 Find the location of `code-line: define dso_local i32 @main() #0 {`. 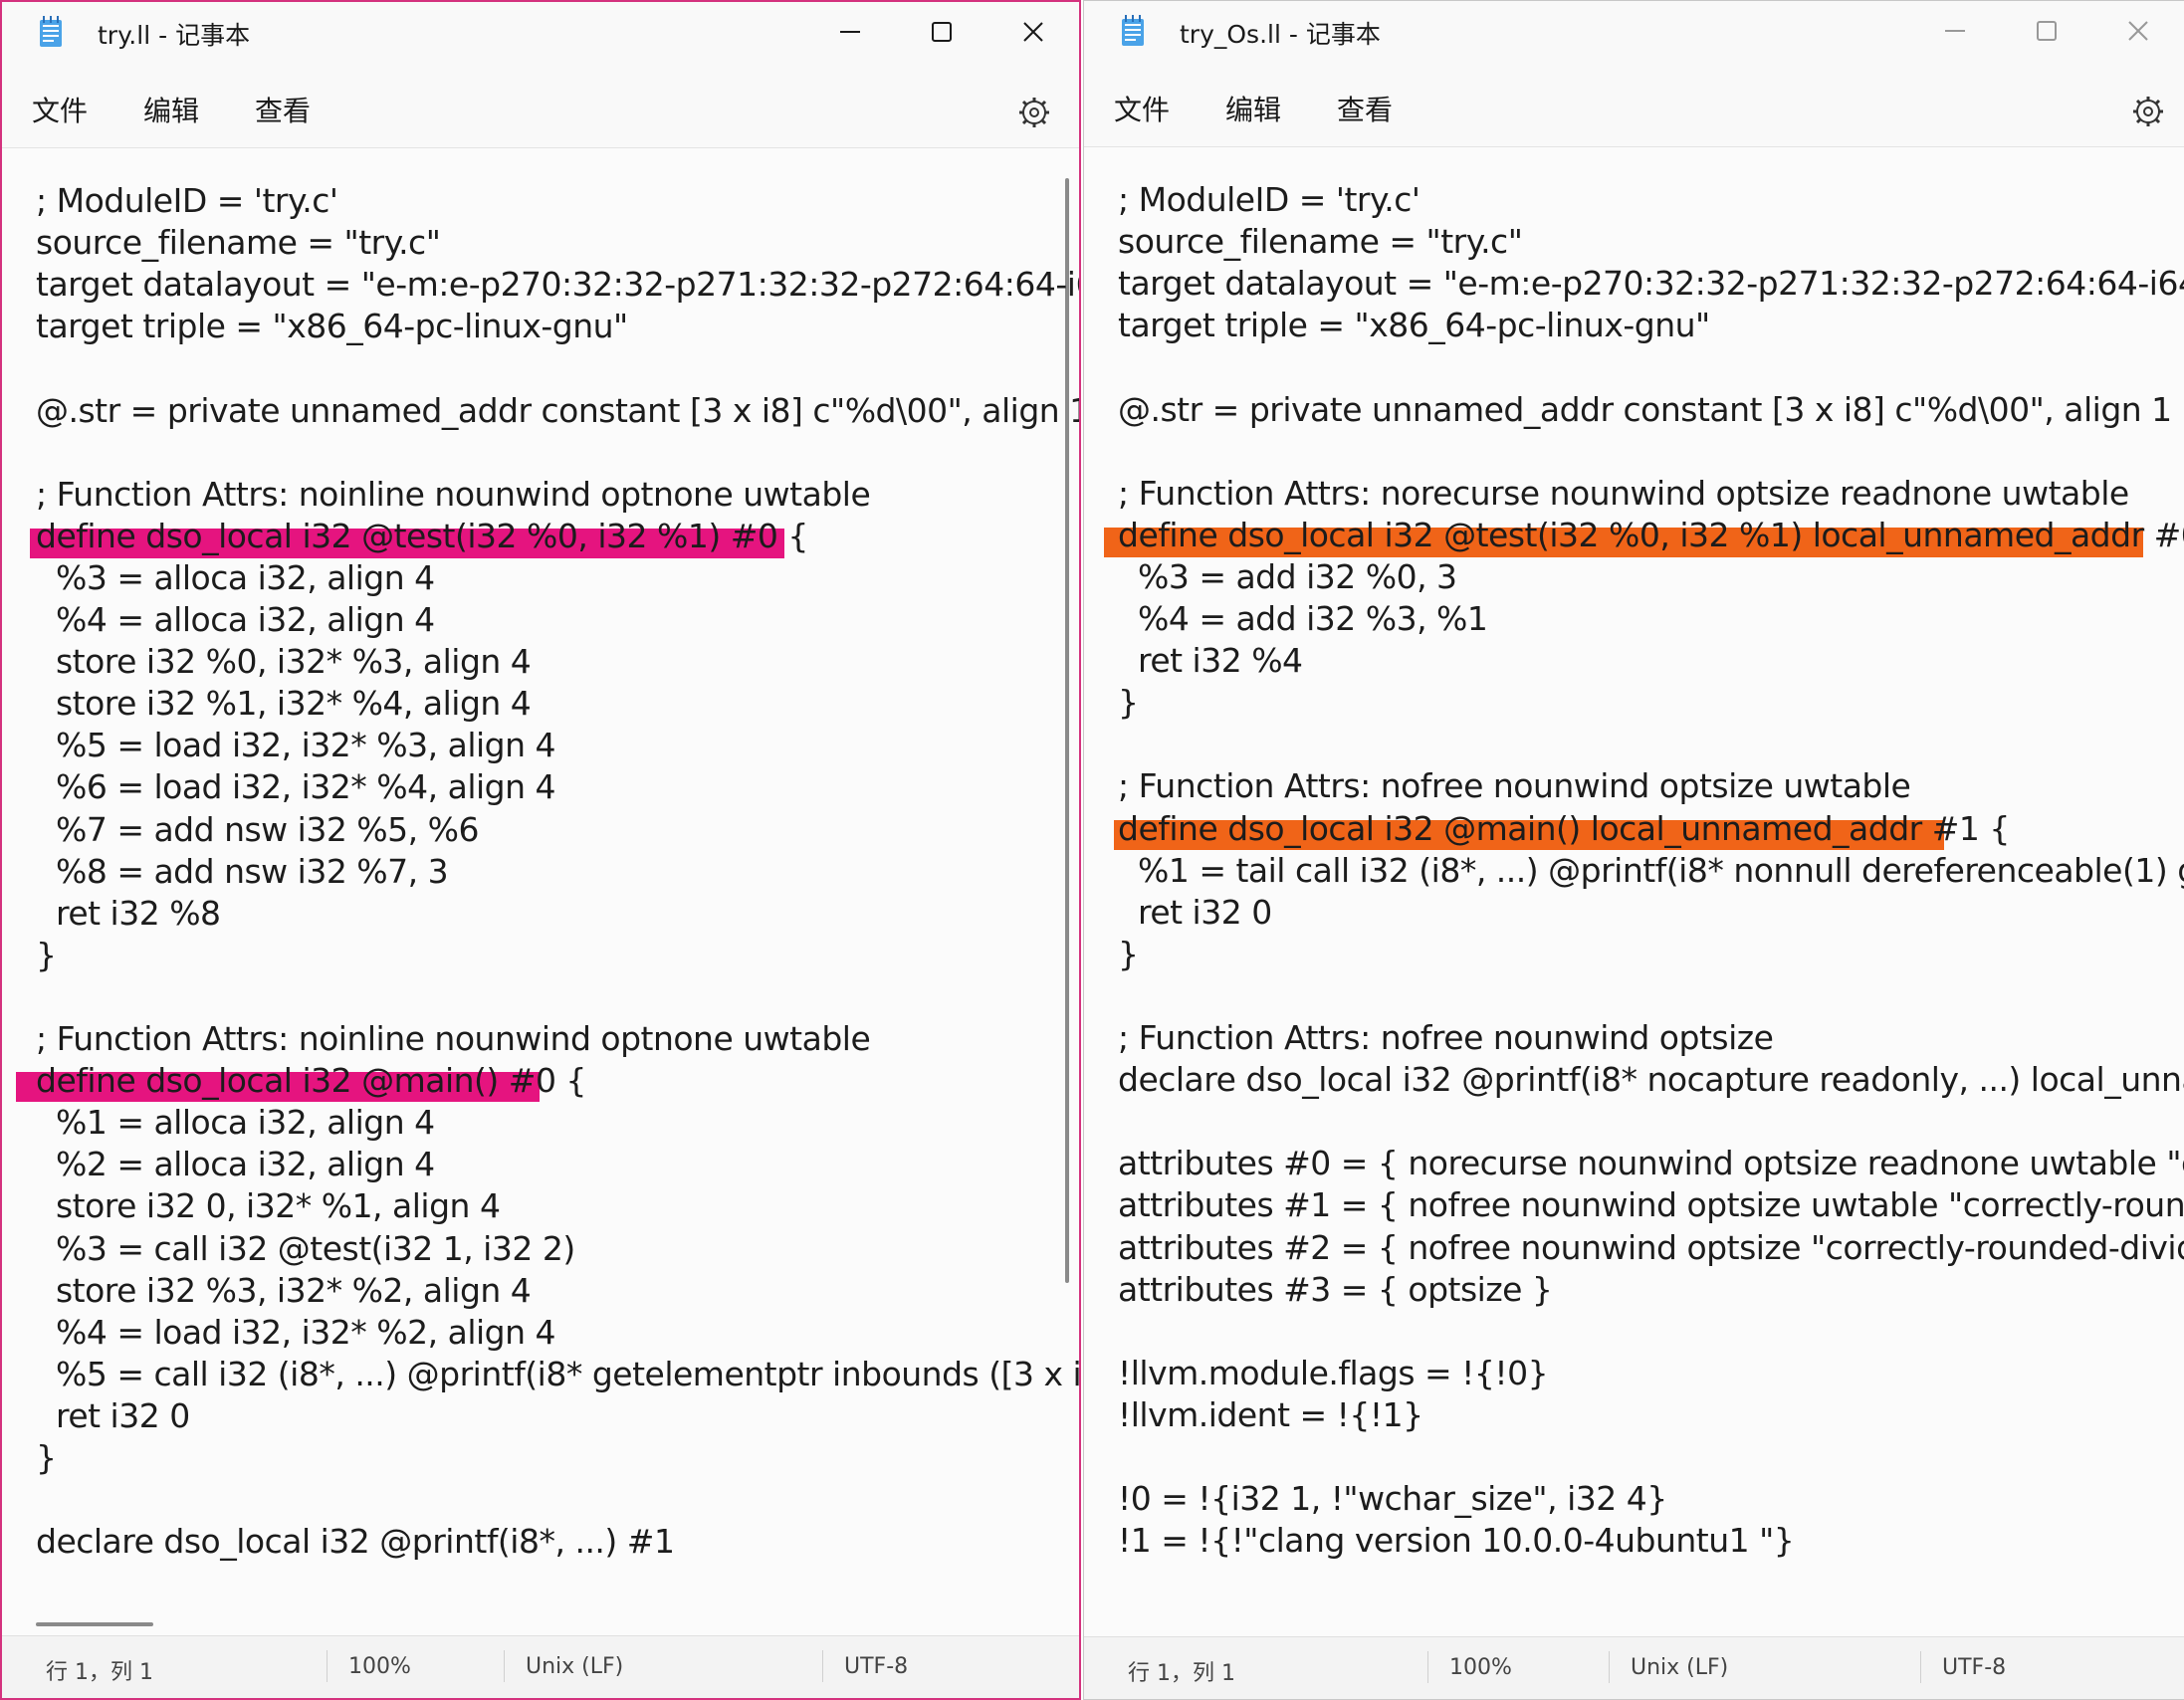

code-line: define dso_local i32 @main() #0 { is located at coordinates (311, 1081).